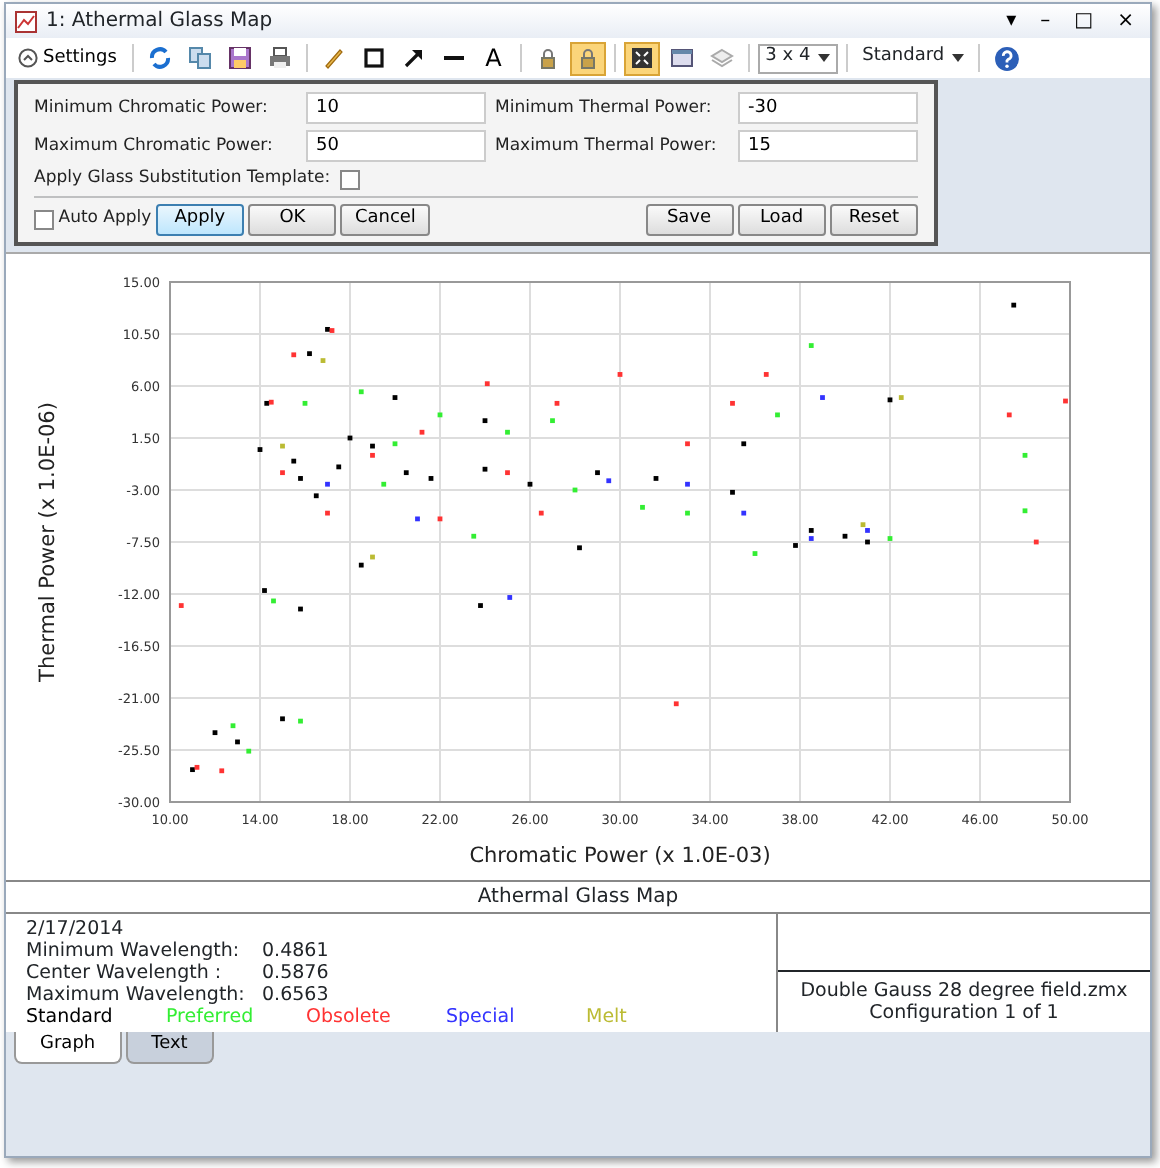 The height and width of the screenshot is (1168, 1160). What do you see at coordinates (964, 1012) in the screenshot?
I see `configuration-text: Configuration 1 of 1` at bounding box center [964, 1012].